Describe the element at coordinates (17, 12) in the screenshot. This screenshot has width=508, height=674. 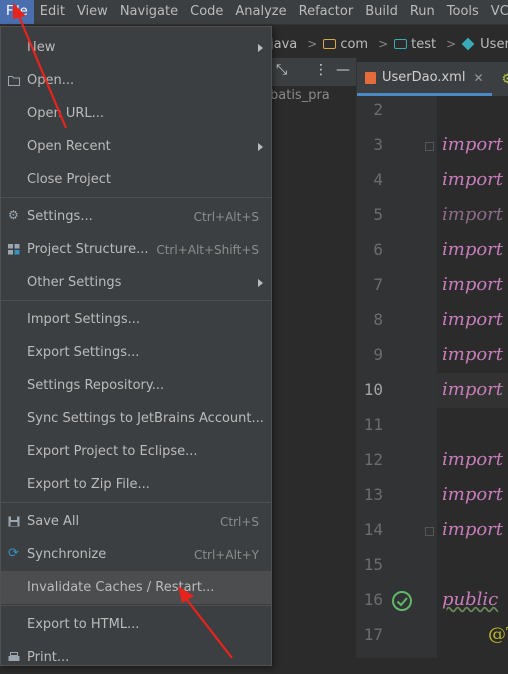
I see `menu-file: File` at that location.